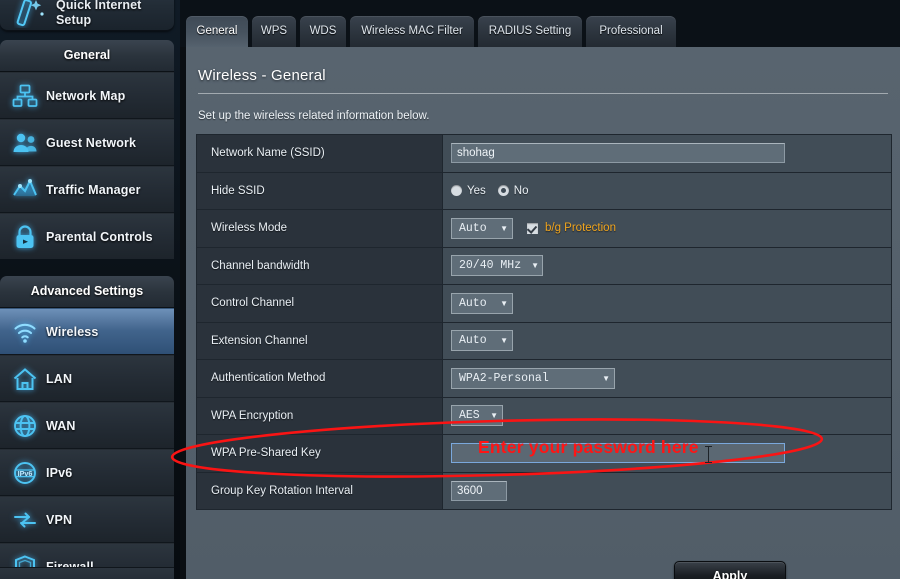 Image resolution: width=900 pixels, height=579 pixels. What do you see at coordinates (282, 490) in the screenshot?
I see `group-key-label: Group Key Rotation Interval` at bounding box center [282, 490].